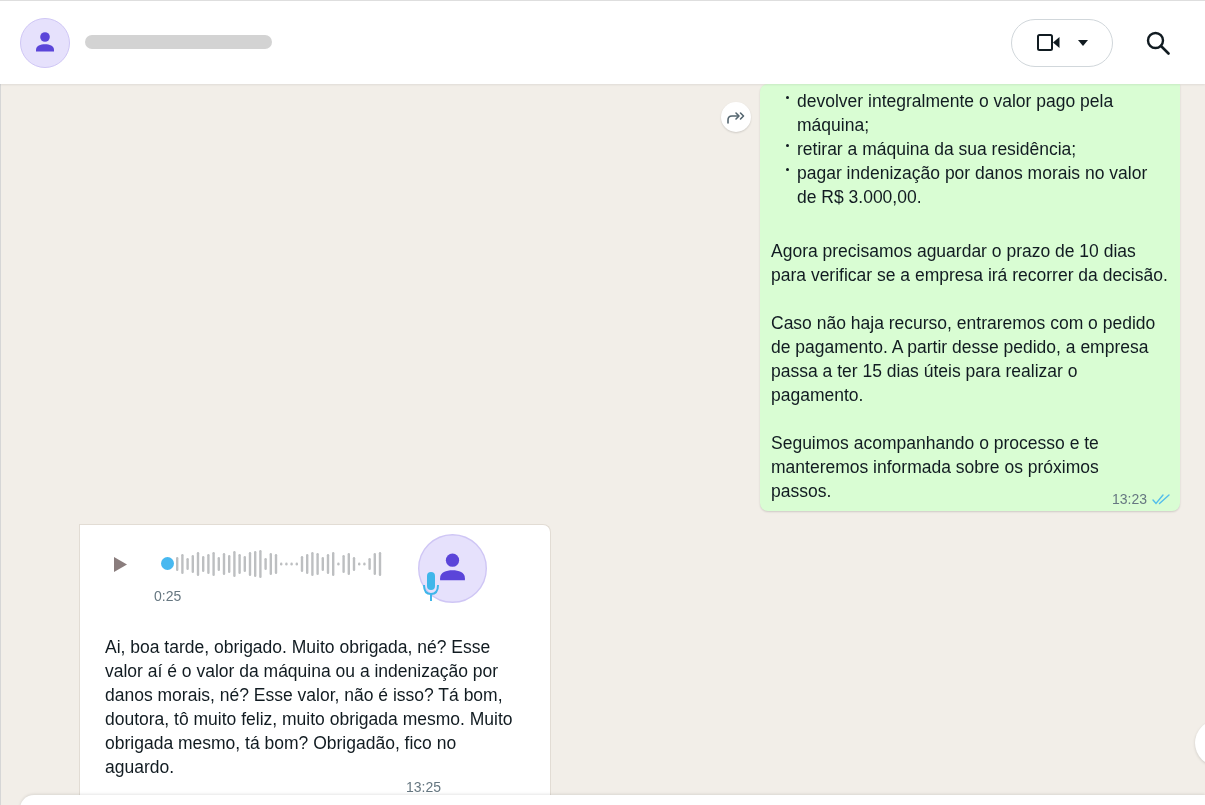 This screenshot has width=1205, height=805. Describe the element at coordinates (309, 707) in the screenshot. I see `voice-transcript: Ai, boa tarde, obrigado. Muito obrigada, né? Esse valor aí é o valor da máquina ou a indenização por danos morais, né? Esse valor, não é isso? Tá bom, doutora, tô muito feliz, muito obrigada mesmo. Muito obrigada mesmo, tá bom? Obrigadão, fico no aguardo.` at that location.